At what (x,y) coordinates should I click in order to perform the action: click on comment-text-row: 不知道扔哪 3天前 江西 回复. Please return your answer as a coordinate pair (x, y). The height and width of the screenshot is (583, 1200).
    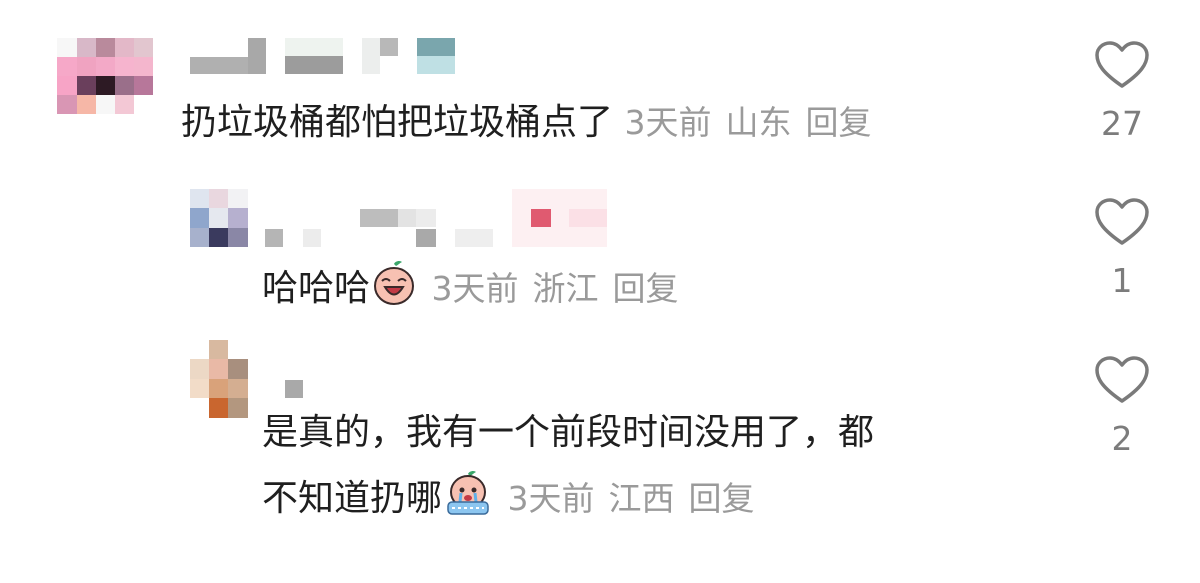
    Looking at the image, I should click on (515, 499).